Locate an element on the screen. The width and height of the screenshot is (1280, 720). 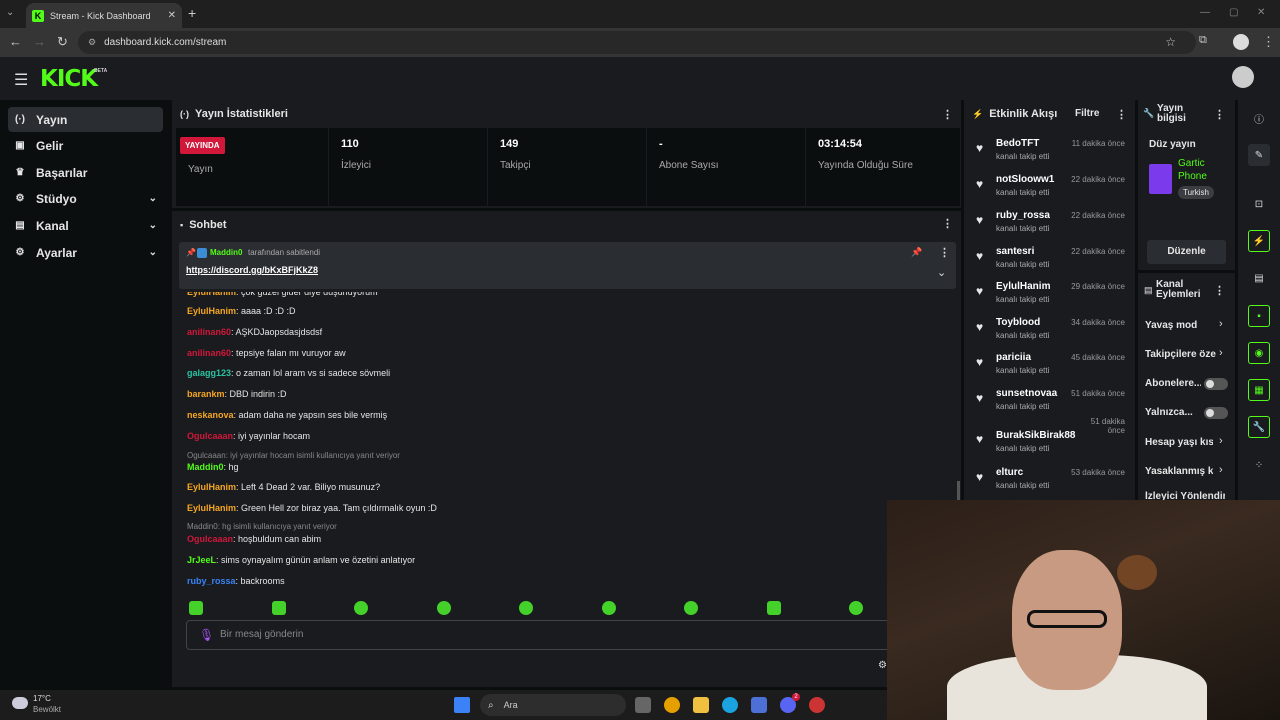
weather-temp: 17°C is located at coordinates (42, 698).